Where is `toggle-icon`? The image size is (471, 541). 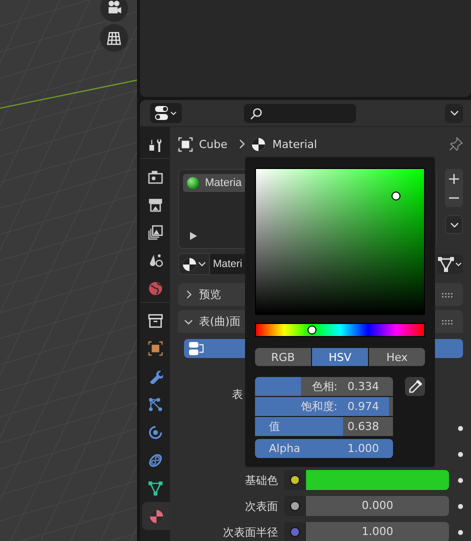
toggle-icon is located at coordinates (166, 113).